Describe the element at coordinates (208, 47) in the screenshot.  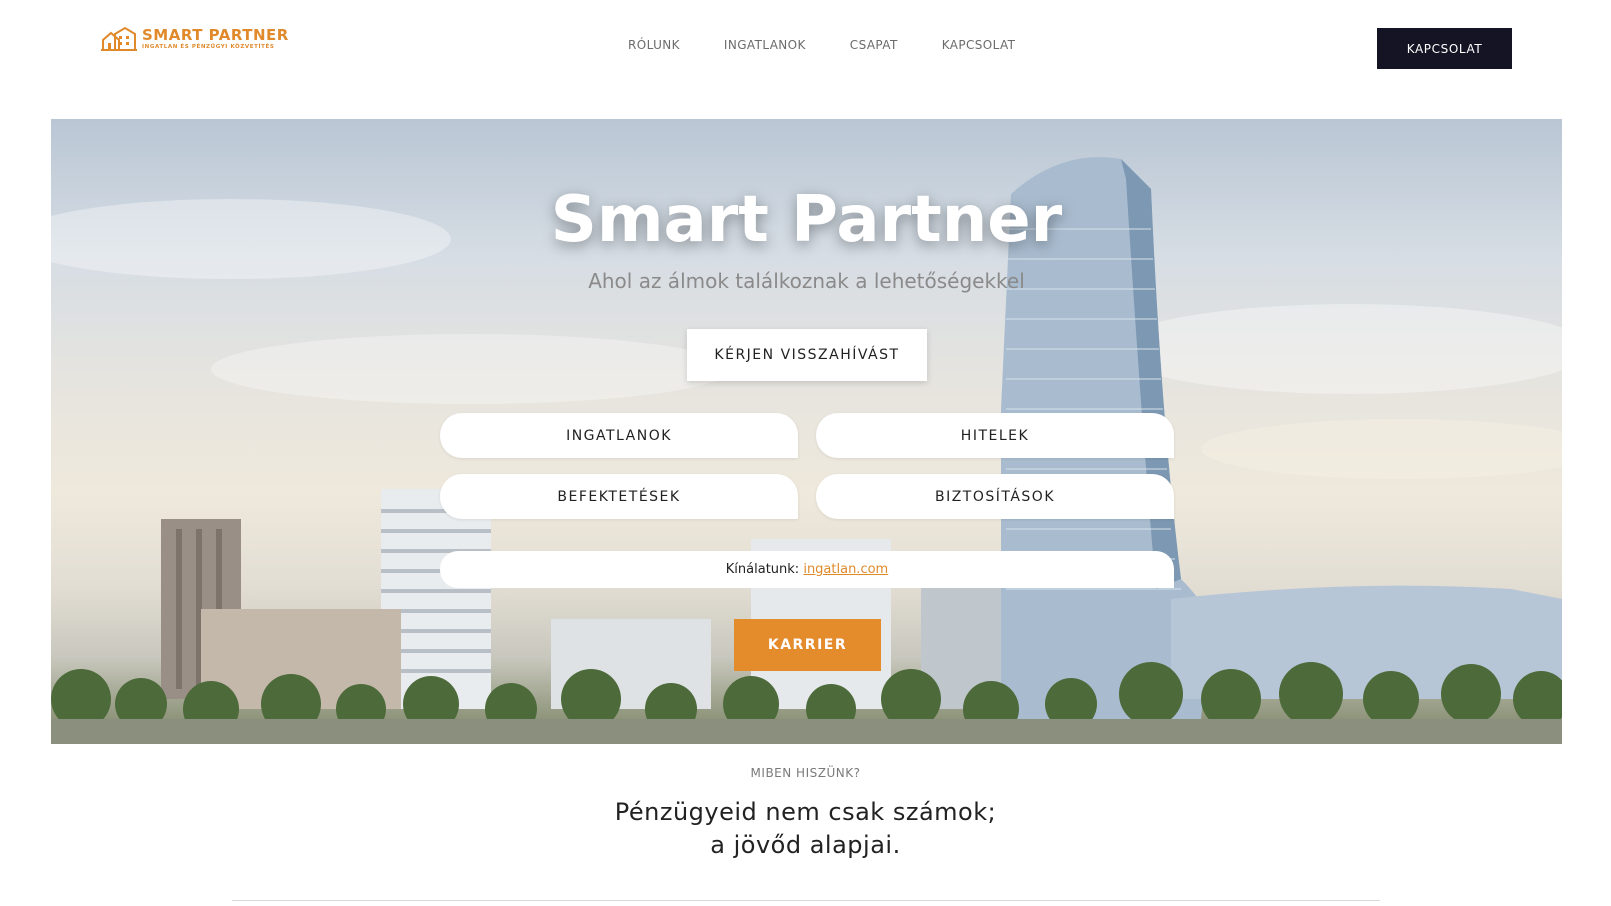
I see `brand-tagline: INGATLAN ÉS PÉNZÜGYI KÖZVETÍTÉS` at that location.